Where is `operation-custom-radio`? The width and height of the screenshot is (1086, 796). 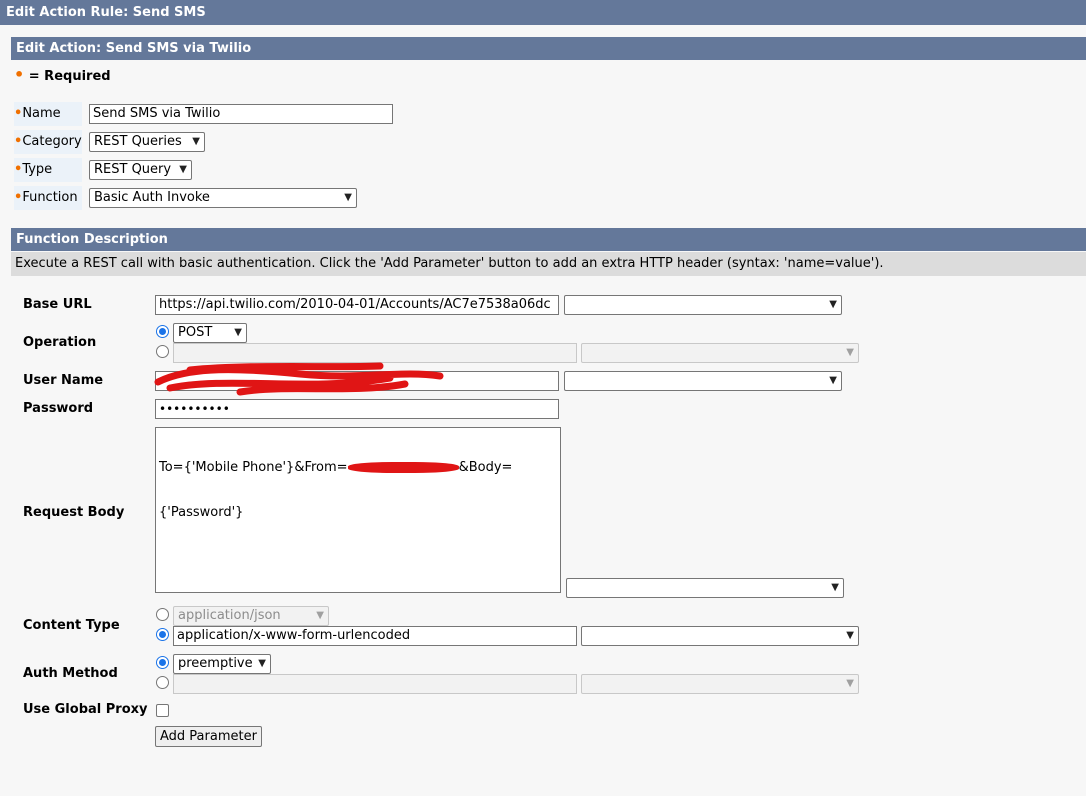 operation-custom-radio is located at coordinates (162, 351).